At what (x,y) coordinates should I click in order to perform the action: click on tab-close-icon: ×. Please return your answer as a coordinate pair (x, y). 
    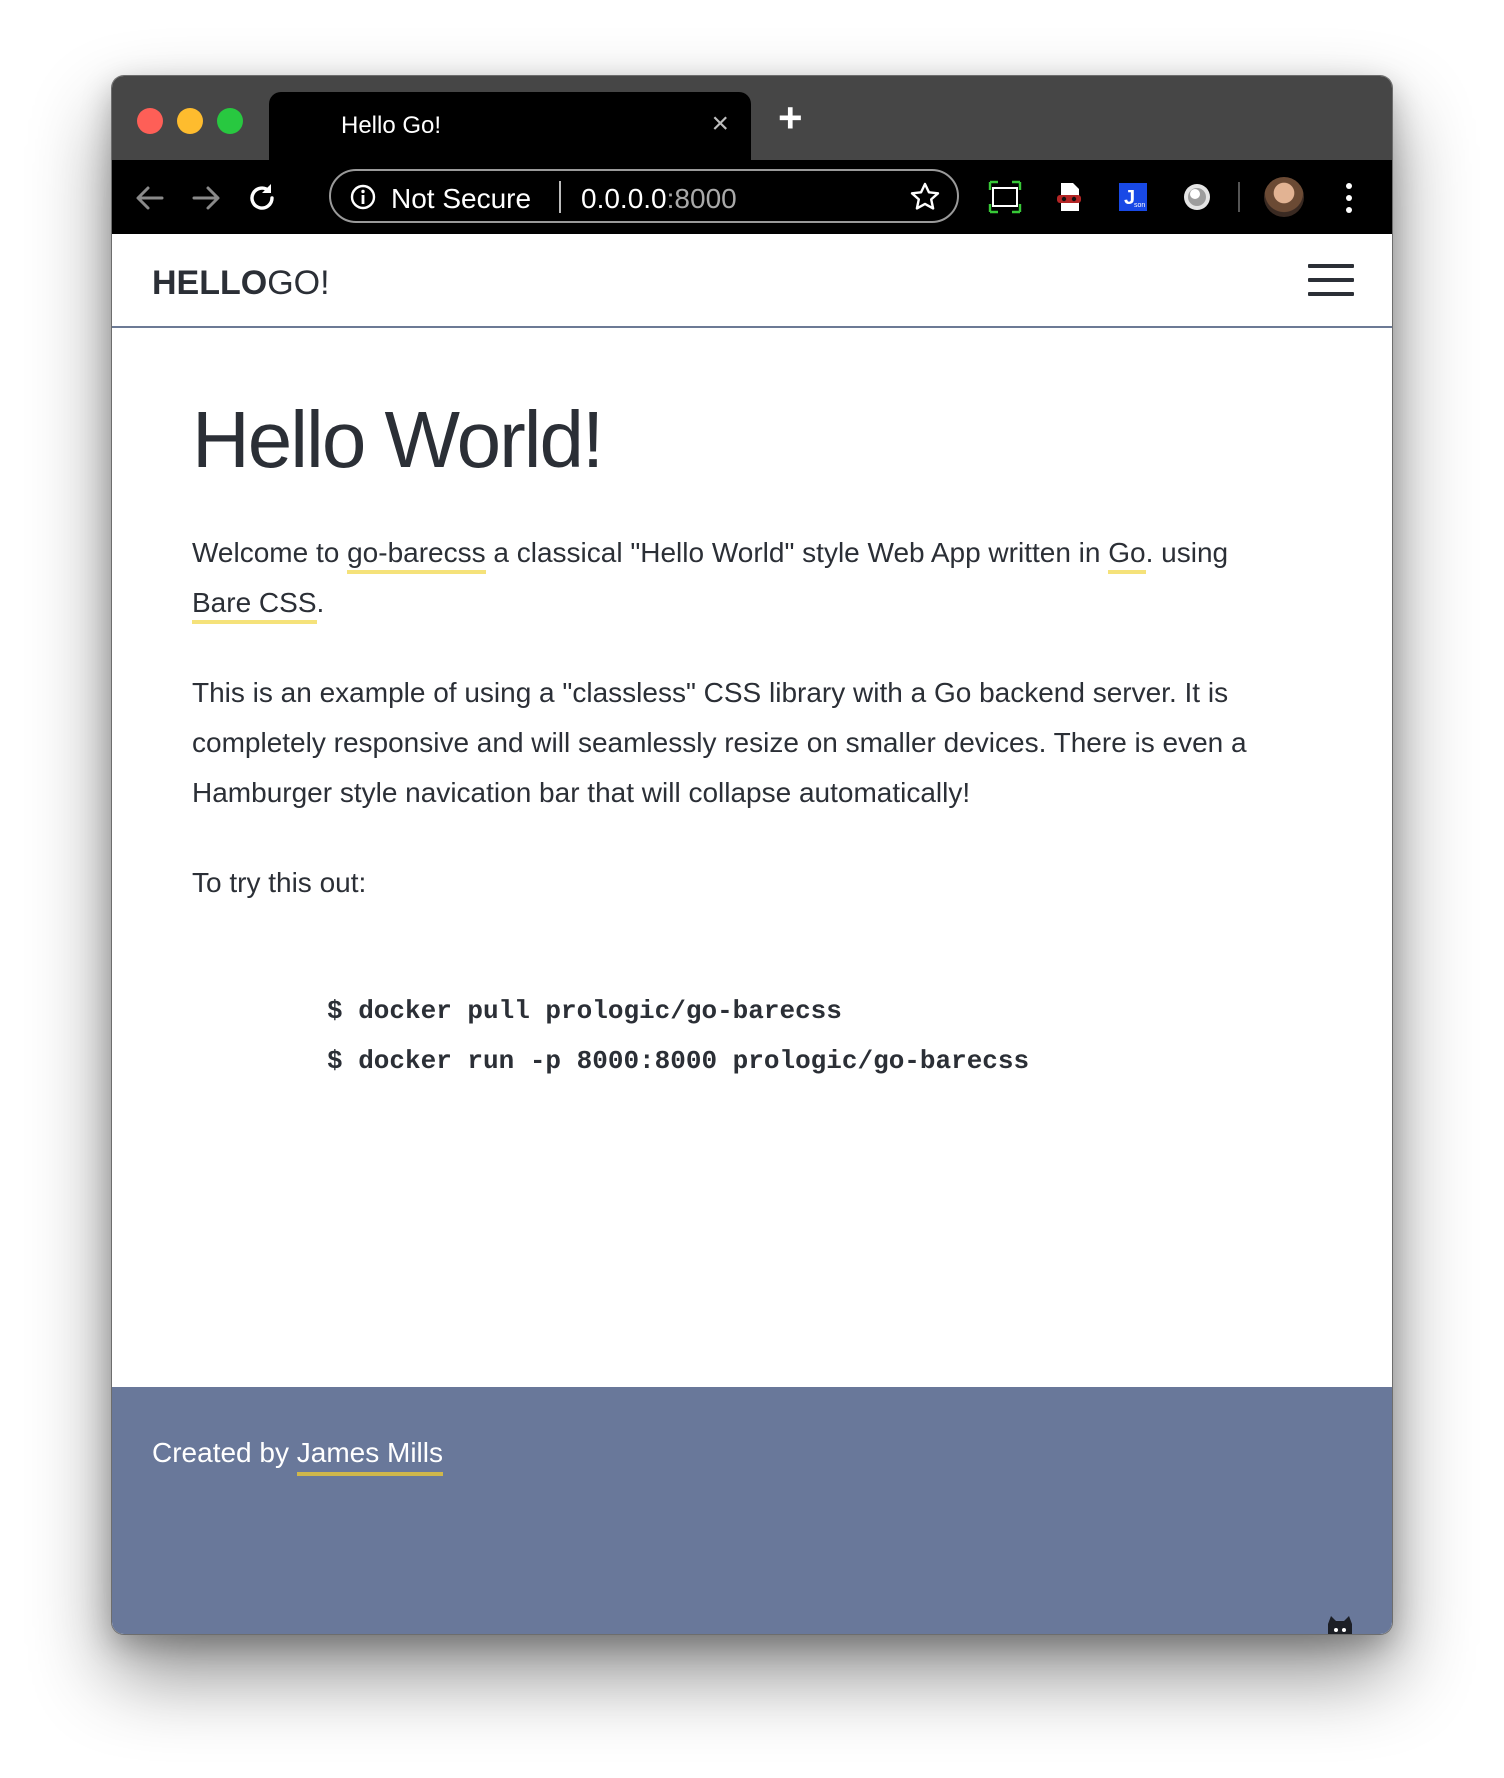
    Looking at the image, I should click on (720, 124).